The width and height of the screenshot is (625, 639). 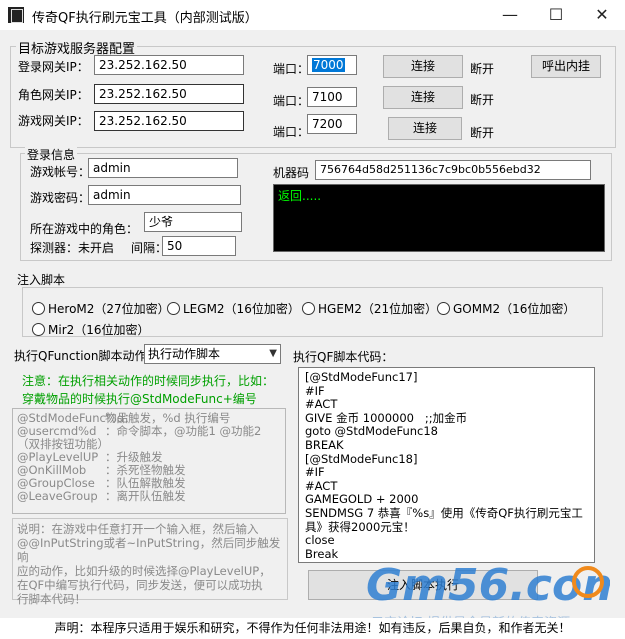 What do you see at coordinates (148, 381) in the screenshot?
I see `note-line-1: 注意：在执行相关动作的时候同步执行，比如：` at bounding box center [148, 381].